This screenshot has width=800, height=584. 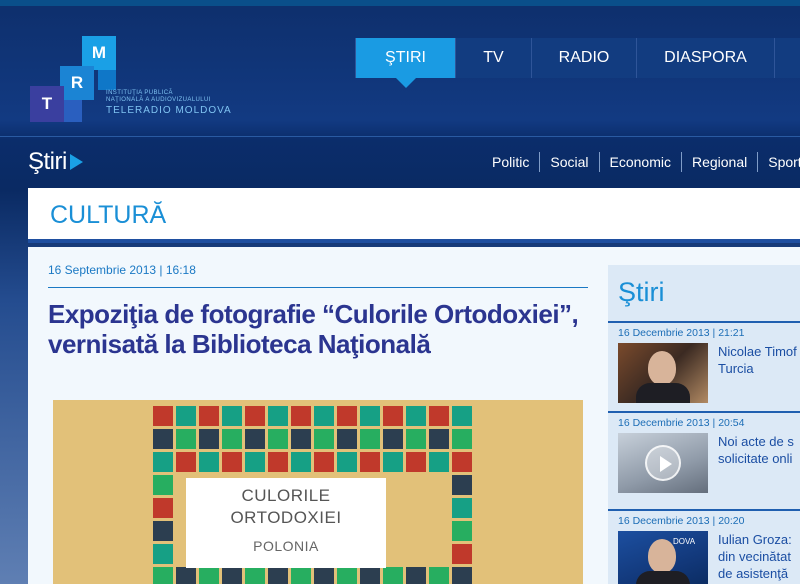 I want to click on section-title-text: Ştiri, so click(x=47, y=161).